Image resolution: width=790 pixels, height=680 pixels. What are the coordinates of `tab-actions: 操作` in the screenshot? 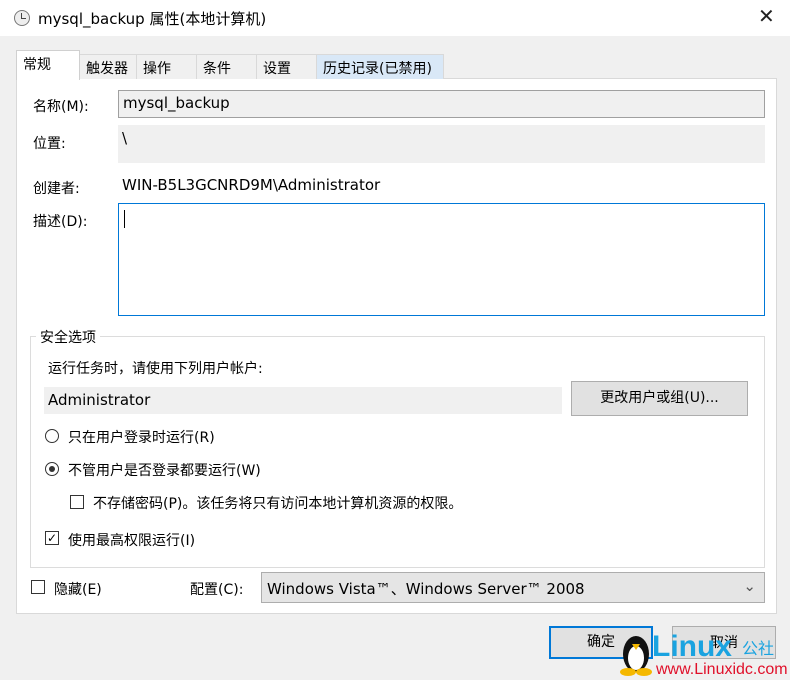 It's located at (166, 66).